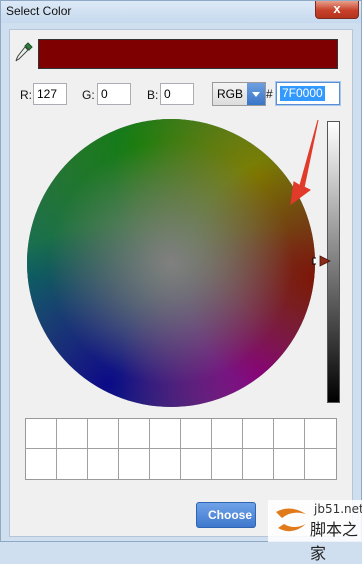  Describe the element at coordinates (181, 12) in the screenshot. I see `title-bar: Select Color x` at that location.